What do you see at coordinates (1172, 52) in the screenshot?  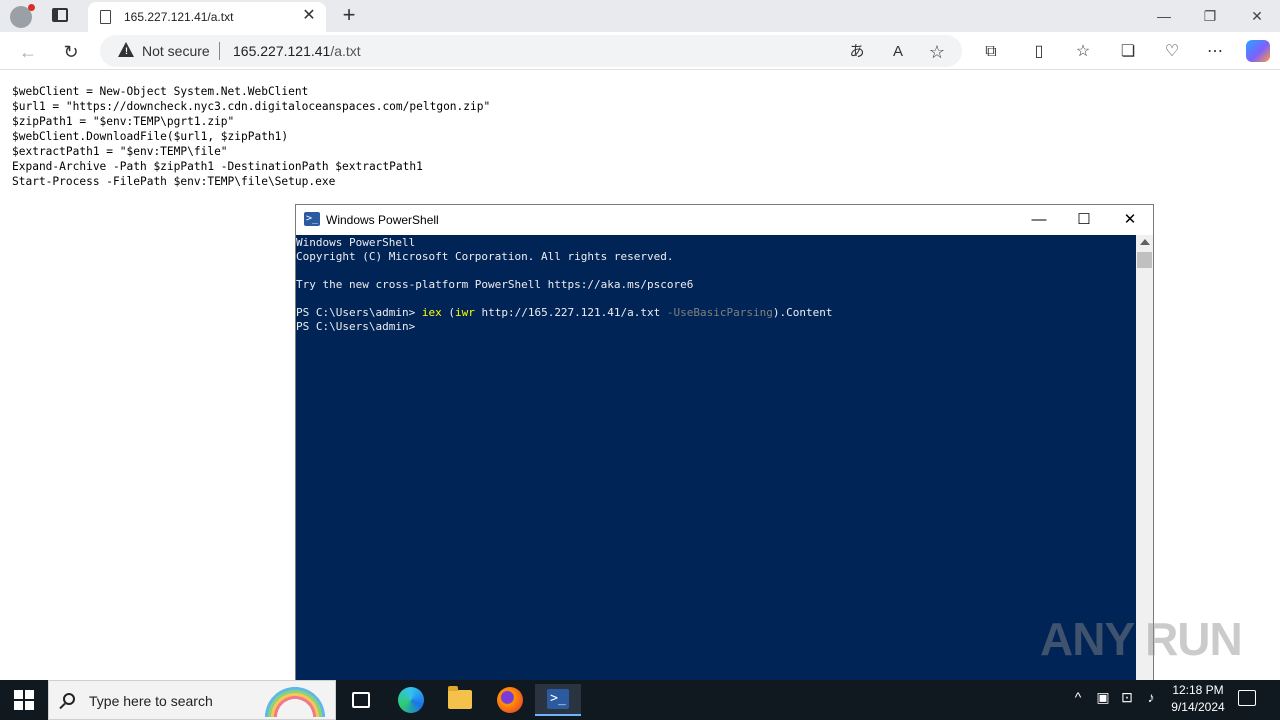 I see `browser-essentials-icon: ♡` at bounding box center [1172, 52].